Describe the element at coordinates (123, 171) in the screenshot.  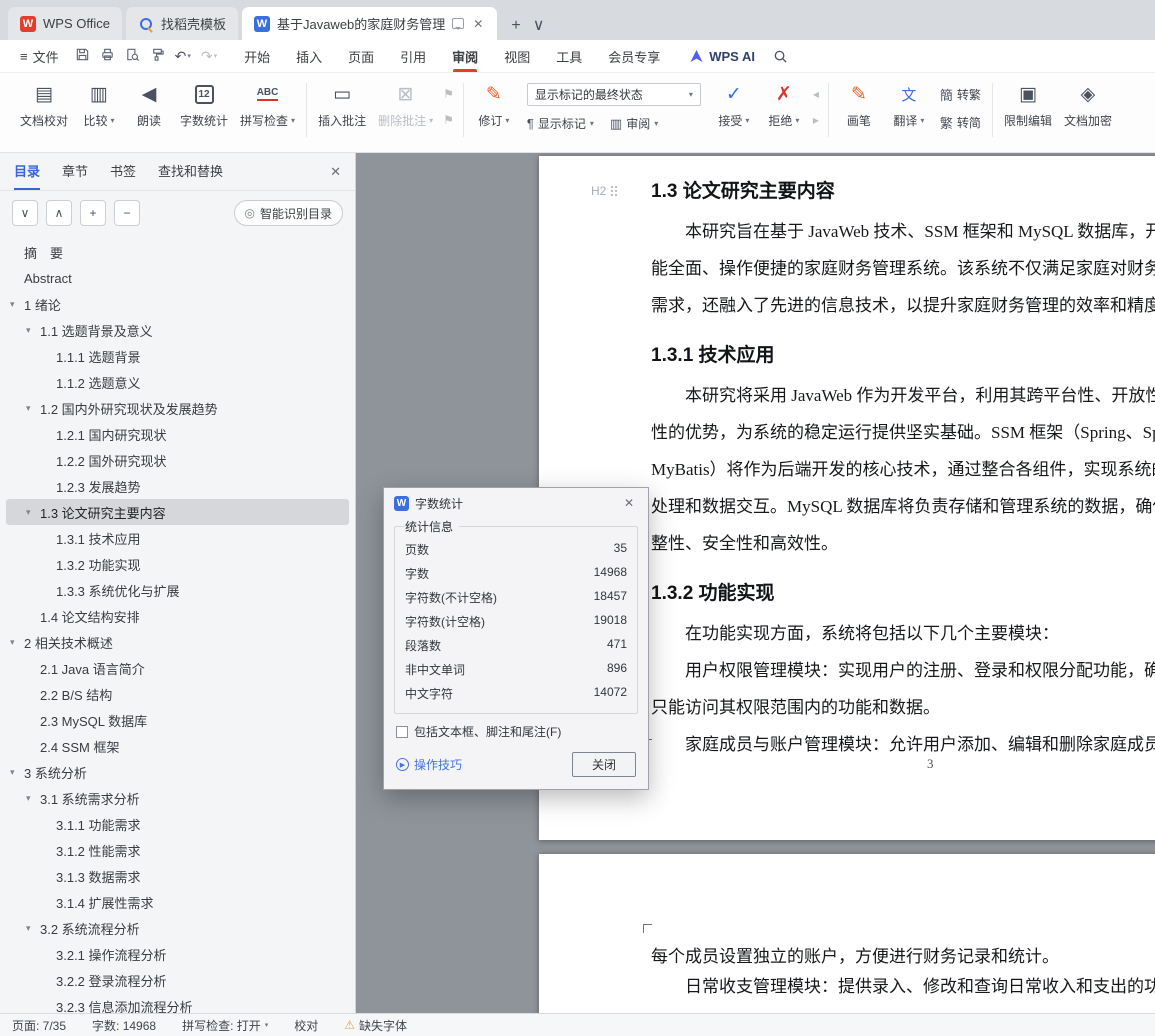
I see `sidebar-tab-bookmarks: 书签` at that location.